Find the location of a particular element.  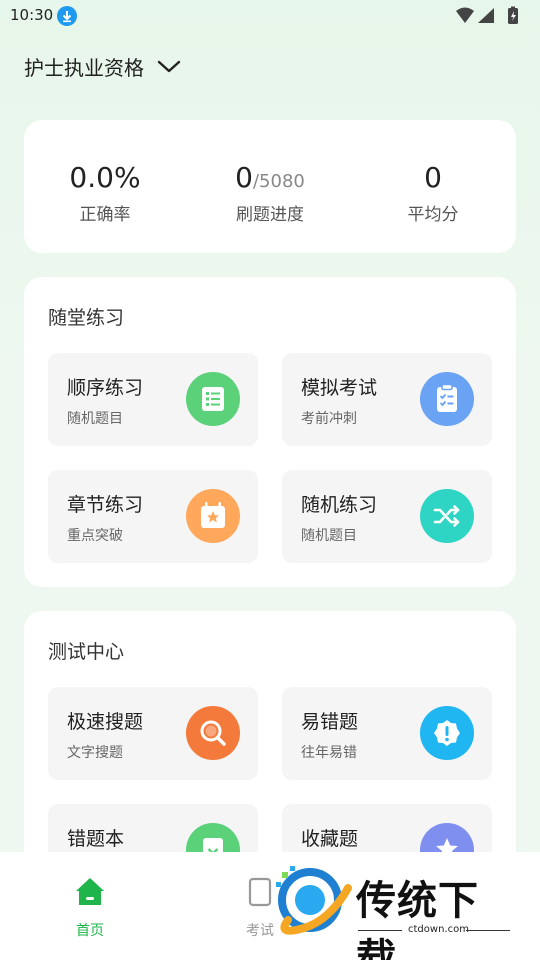

tile-title: 收藏题 is located at coordinates (330, 839).